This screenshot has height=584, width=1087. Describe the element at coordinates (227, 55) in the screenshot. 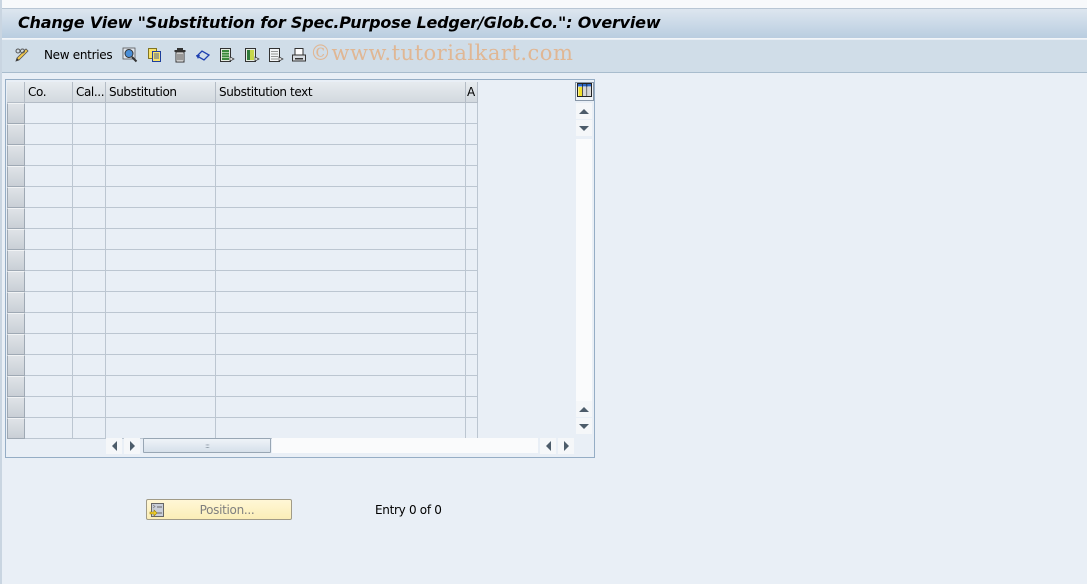

I see `select-all-button` at that location.